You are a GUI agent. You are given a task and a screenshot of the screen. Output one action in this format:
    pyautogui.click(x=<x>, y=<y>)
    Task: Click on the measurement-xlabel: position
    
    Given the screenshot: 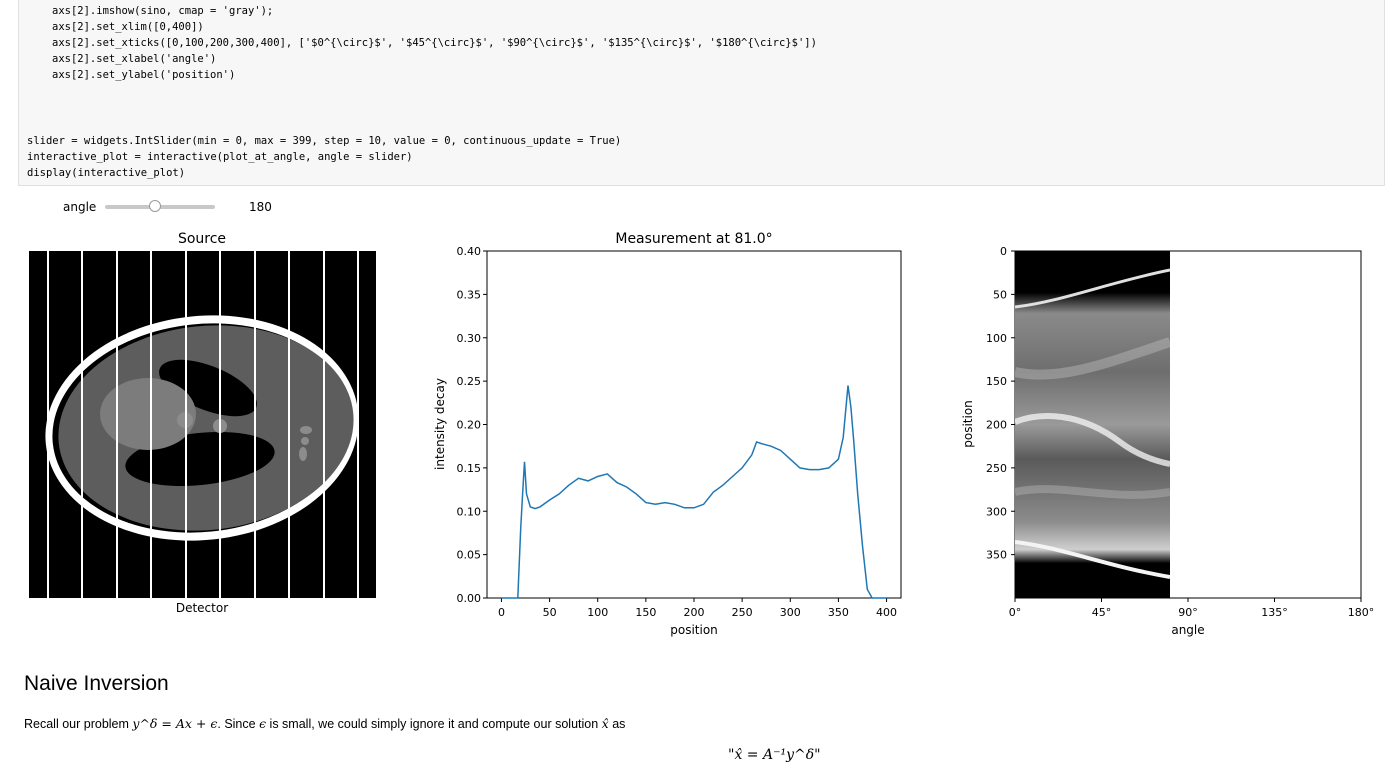 What is the action you would take?
    pyautogui.click(x=694, y=630)
    